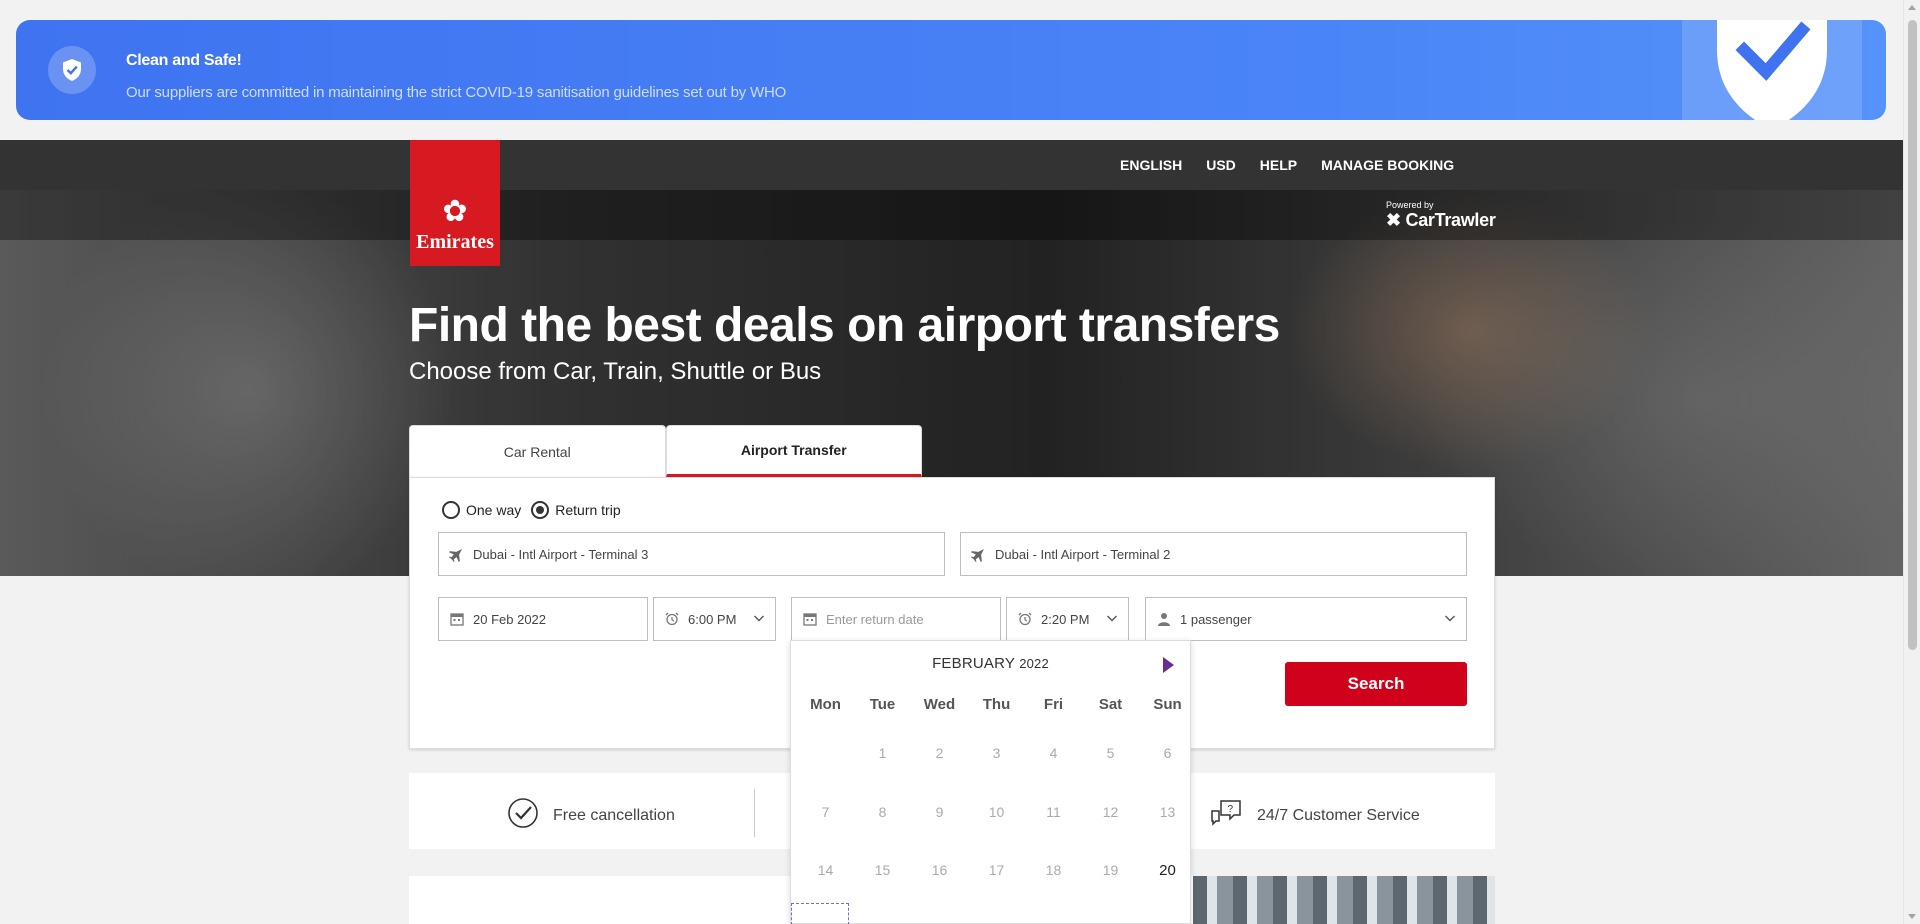  I want to click on one-way-radio, so click(451, 510).